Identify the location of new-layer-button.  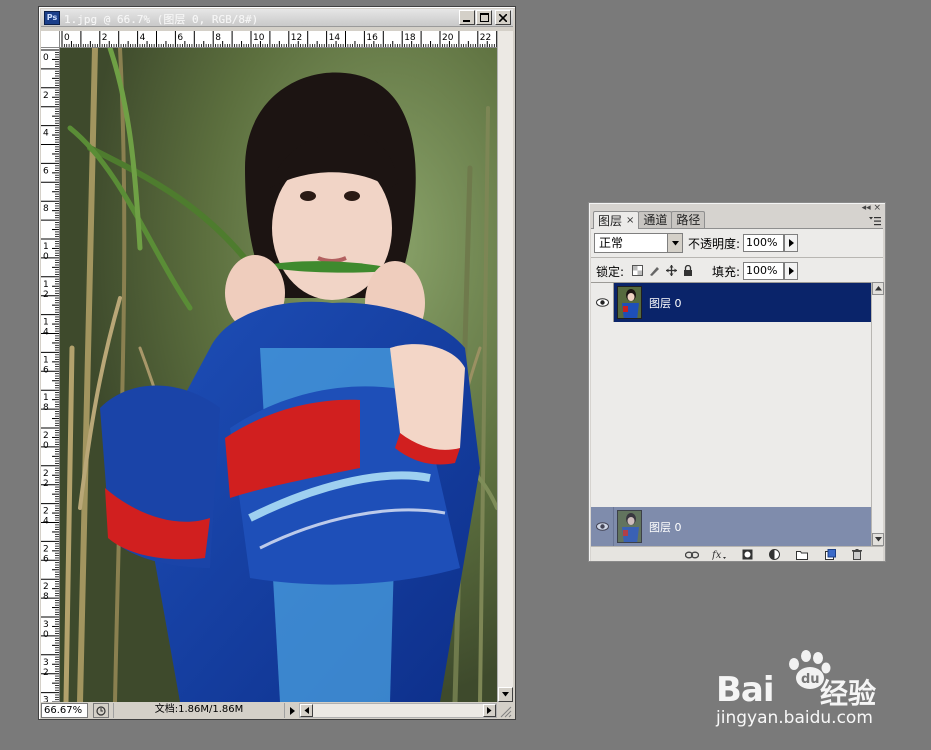
(830, 554).